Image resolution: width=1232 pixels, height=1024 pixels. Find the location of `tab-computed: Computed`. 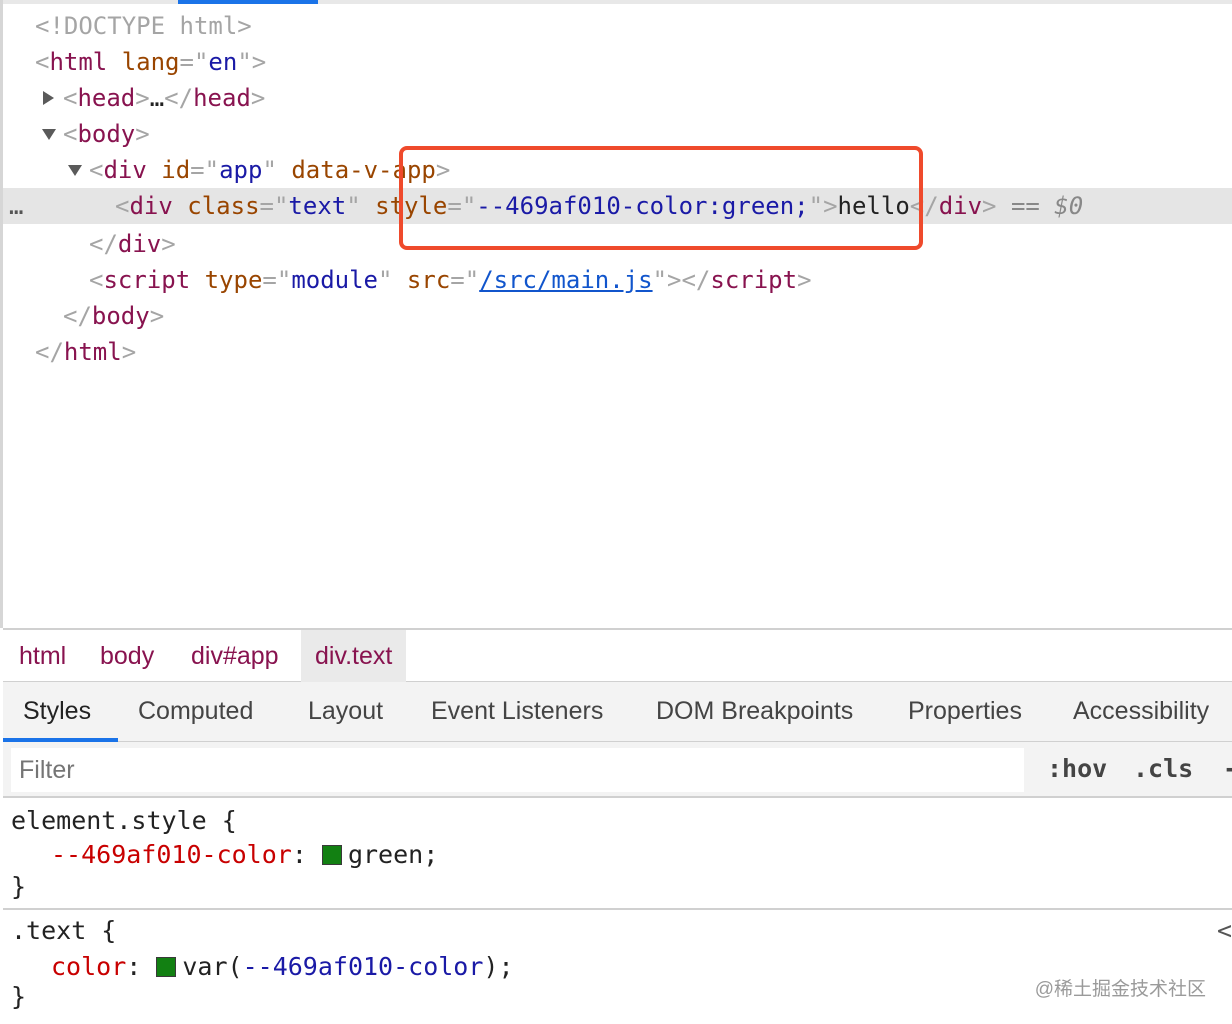

tab-computed: Computed is located at coordinates (195, 711).